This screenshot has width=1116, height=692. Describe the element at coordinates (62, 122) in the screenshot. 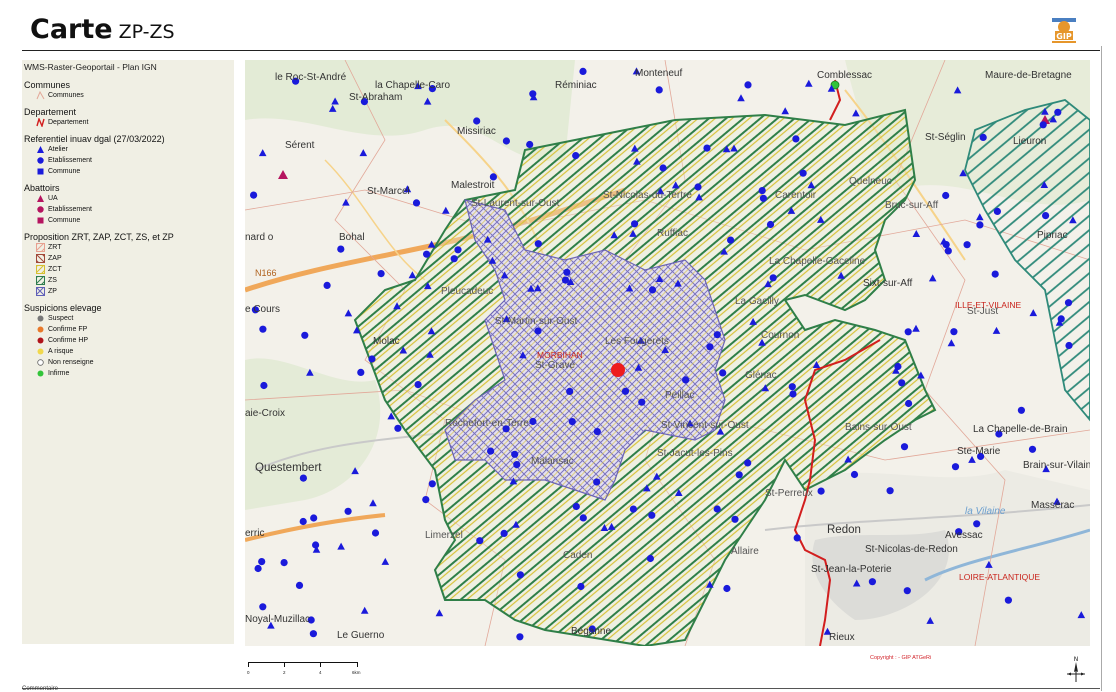

I see `legend-item-departement: Departement` at that location.